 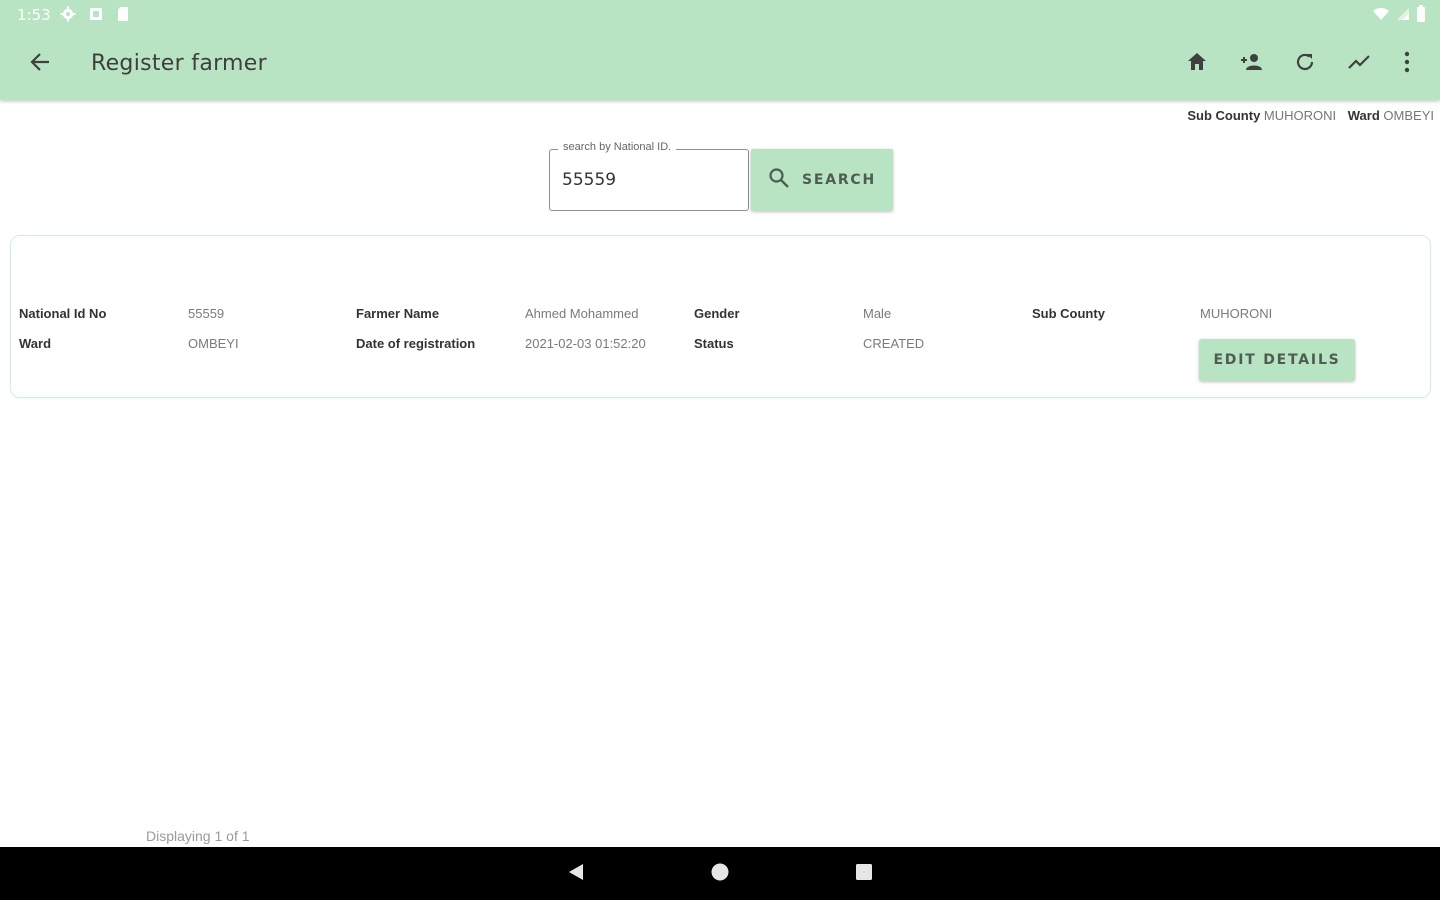 I want to click on home-icon, so click(x=1197, y=64).